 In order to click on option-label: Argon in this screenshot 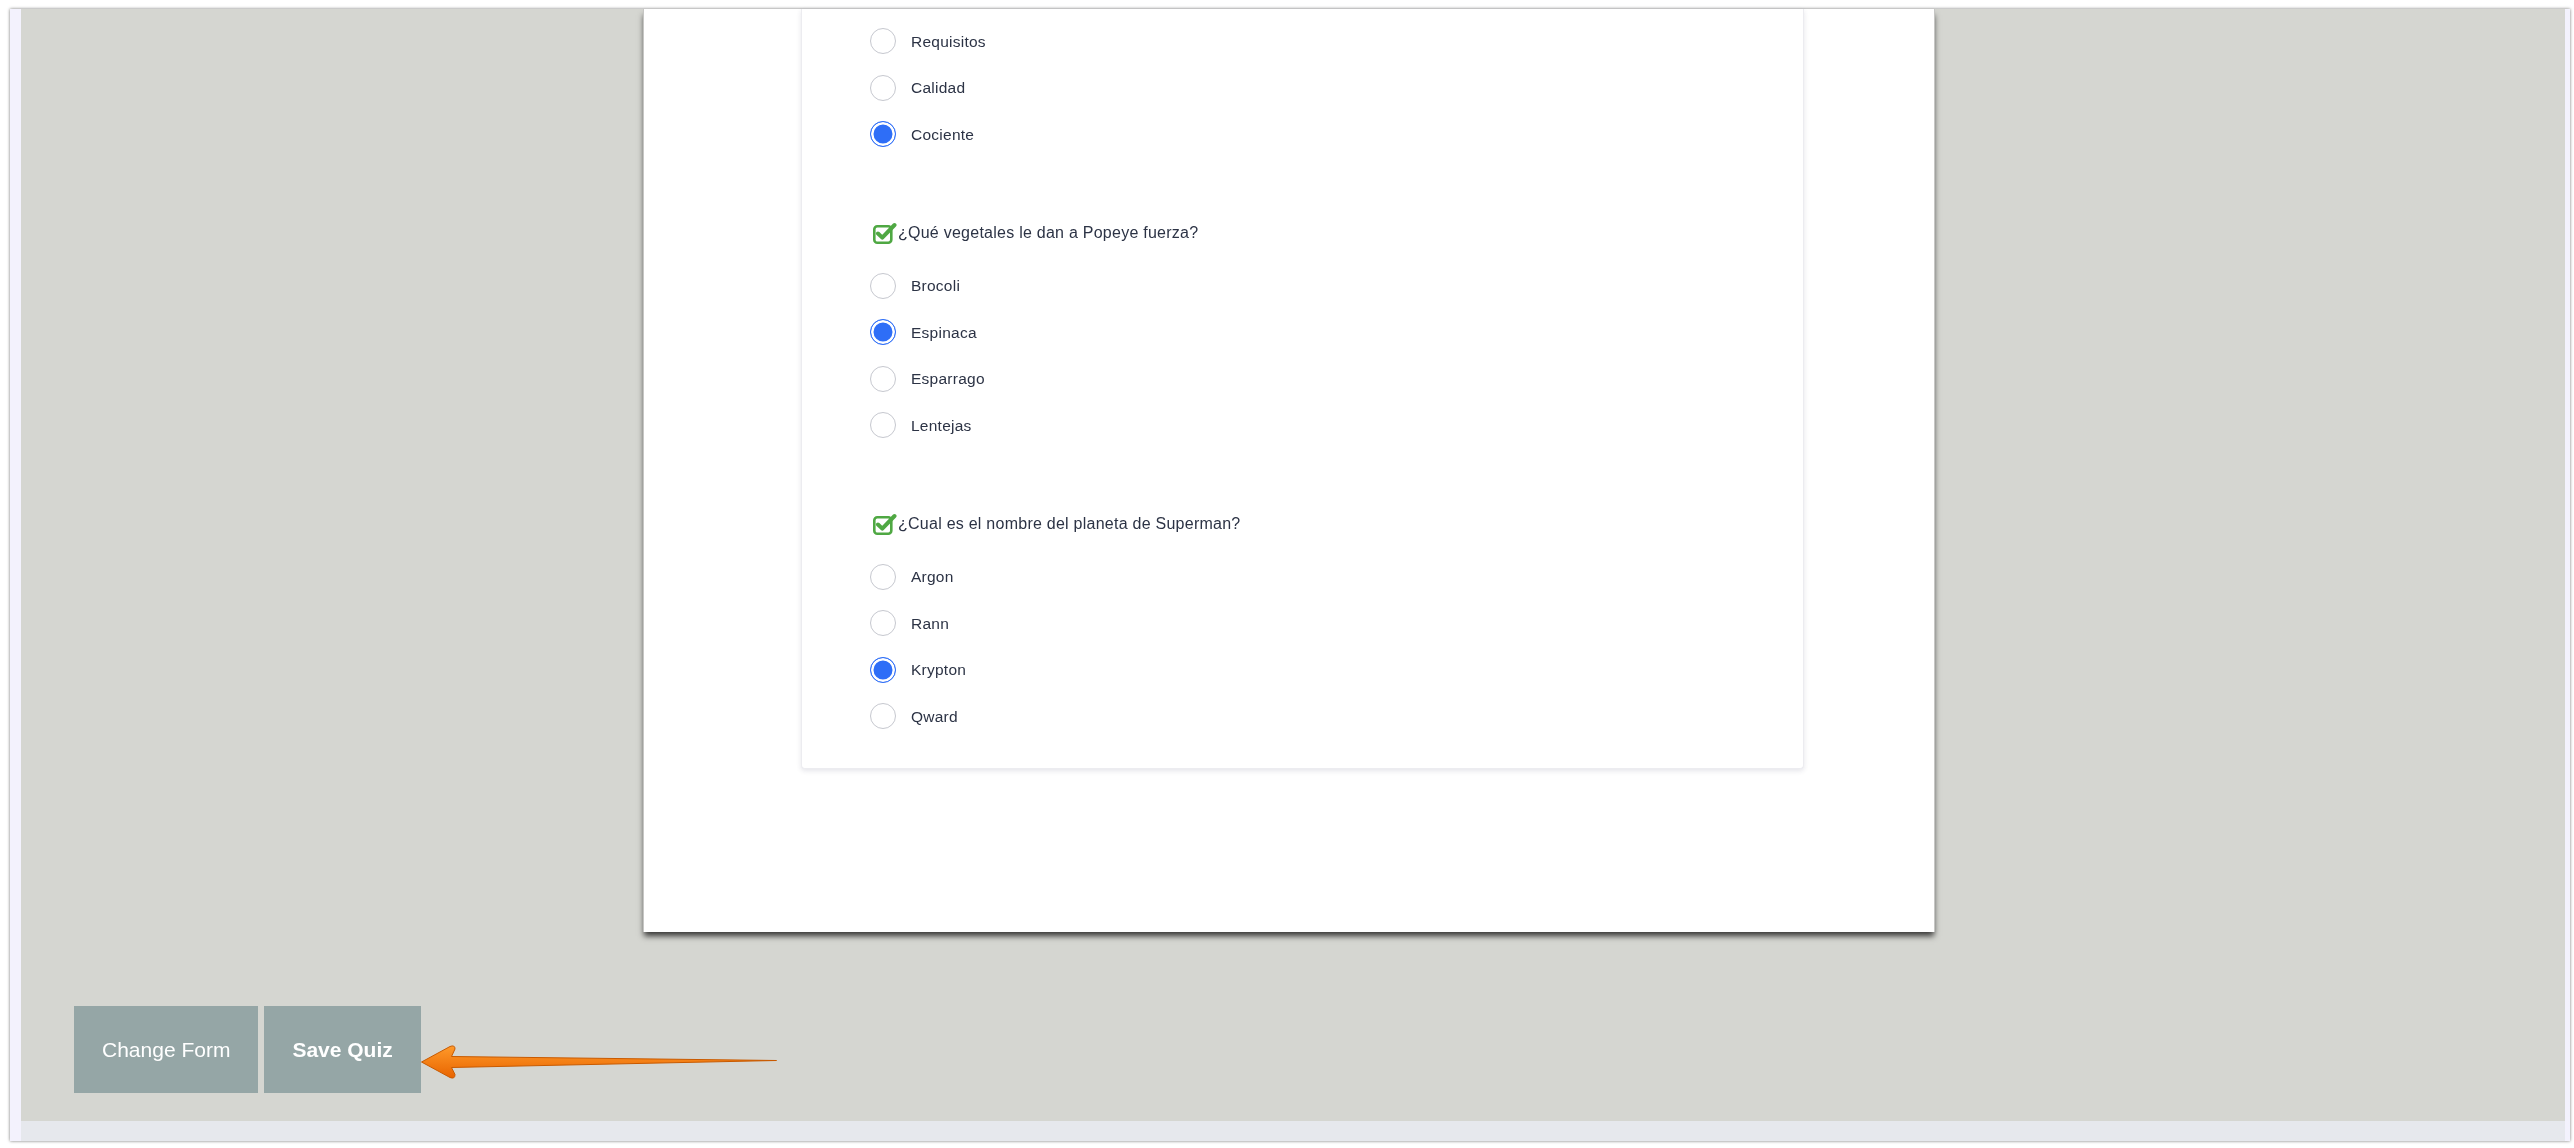, I will do `click(932, 577)`.